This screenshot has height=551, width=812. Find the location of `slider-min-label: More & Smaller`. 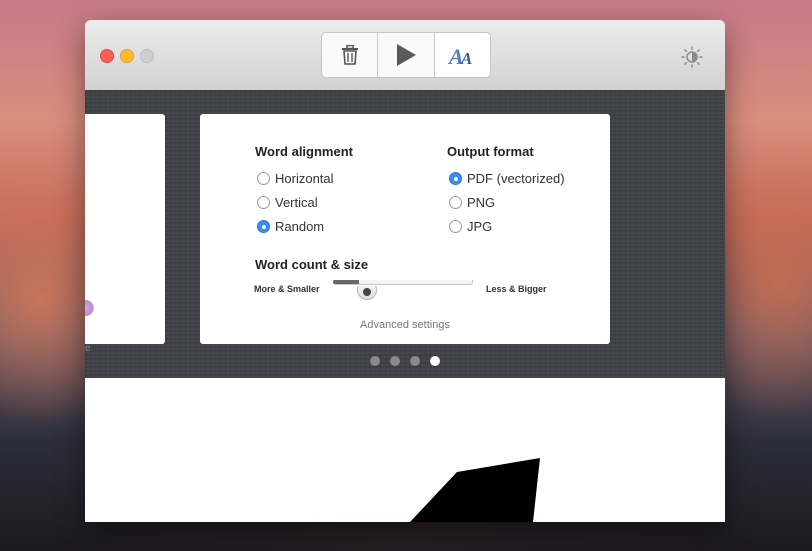

slider-min-label: More & Smaller is located at coordinates (287, 289).